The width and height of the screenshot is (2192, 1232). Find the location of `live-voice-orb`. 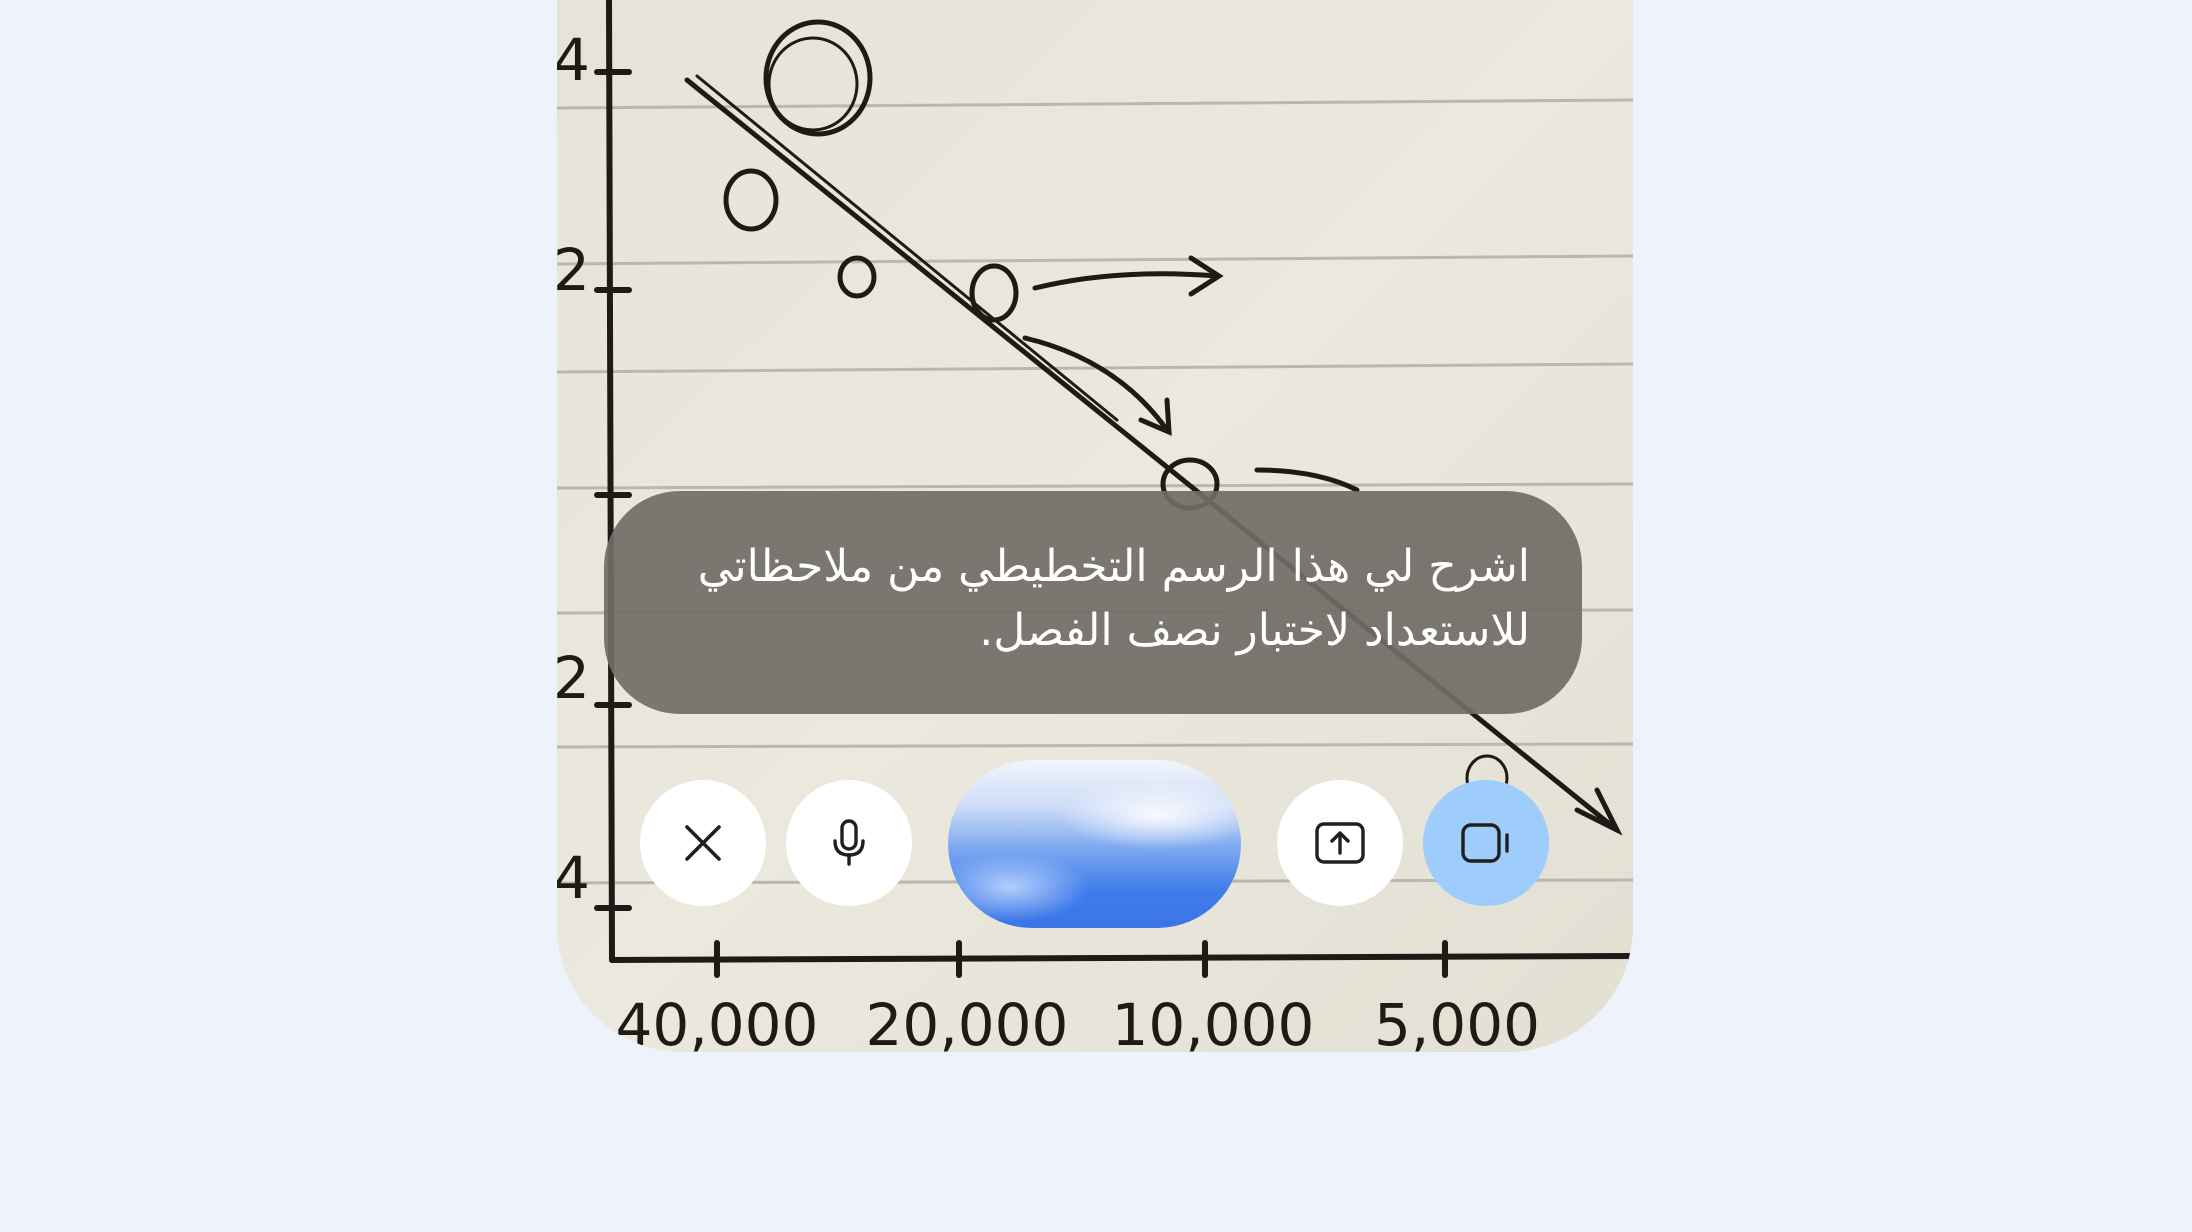

live-voice-orb is located at coordinates (1094, 844).